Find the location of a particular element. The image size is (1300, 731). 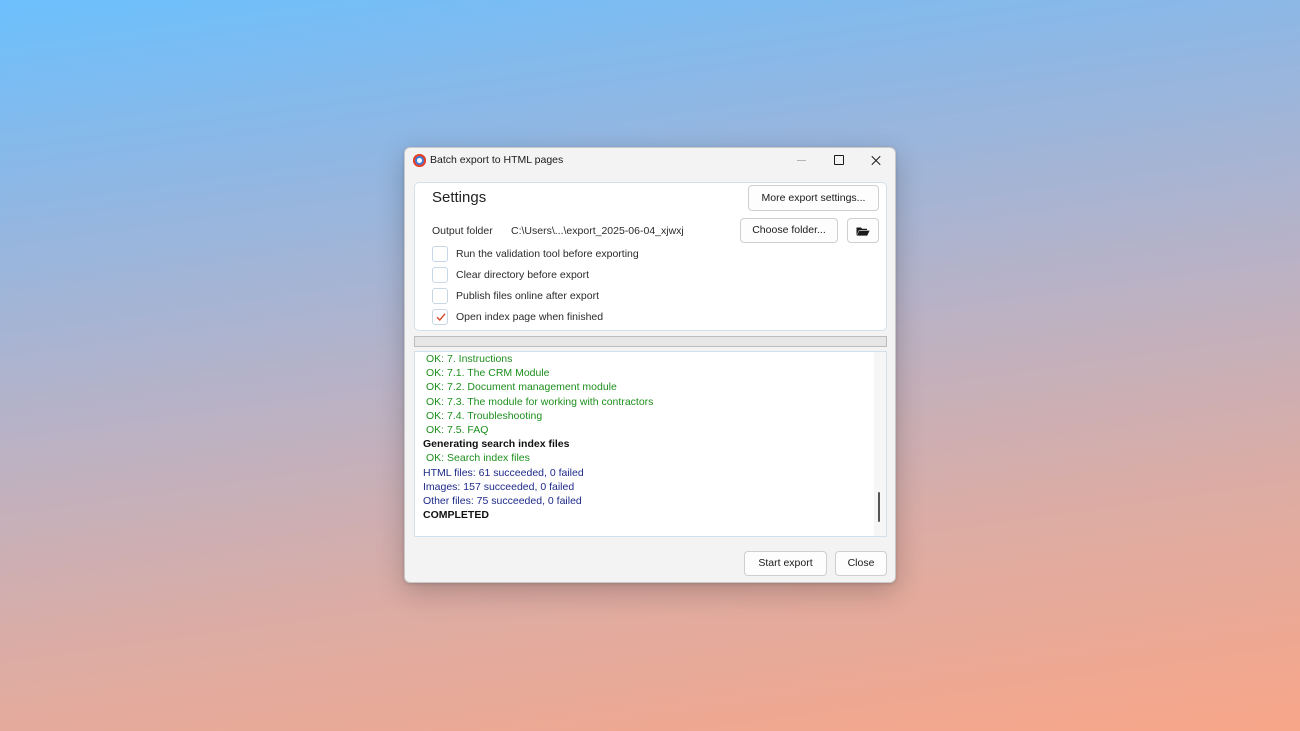

log-line: Generating search index files is located at coordinates (496, 444).